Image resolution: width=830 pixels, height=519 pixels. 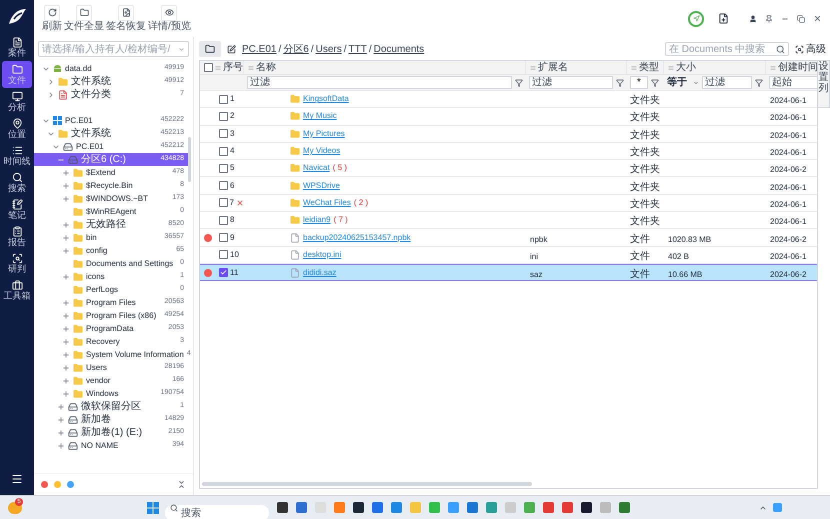 What do you see at coordinates (553, 68) in the screenshot?
I see `column-header: 扩展名` at bounding box center [553, 68].